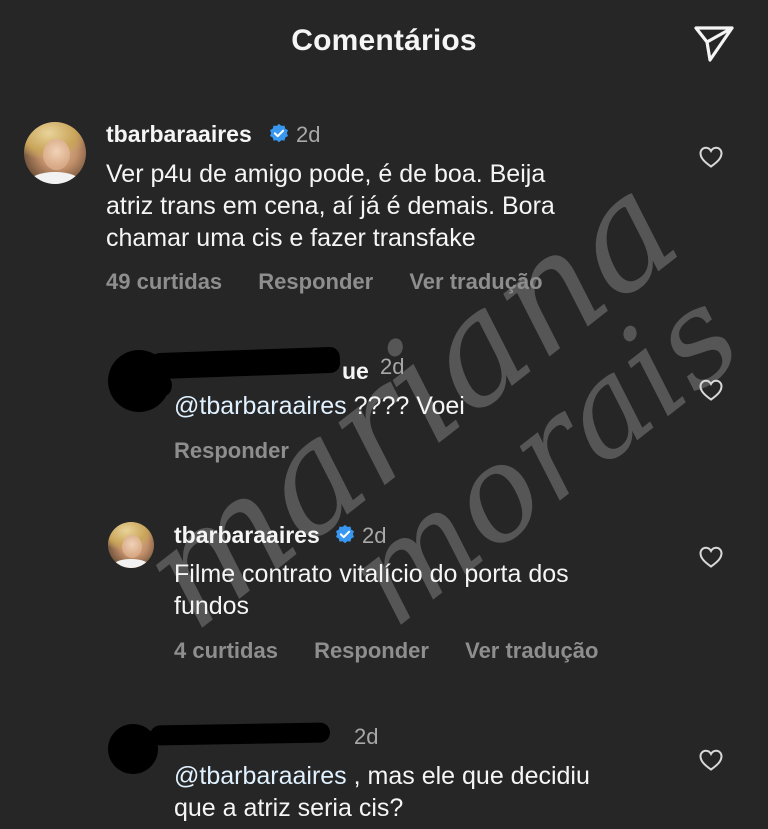 This screenshot has height=829, width=768. What do you see at coordinates (371, 574) in the screenshot?
I see `comment-line: Filme contrato vitalício do porta dos` at bounding box center [371, 574].